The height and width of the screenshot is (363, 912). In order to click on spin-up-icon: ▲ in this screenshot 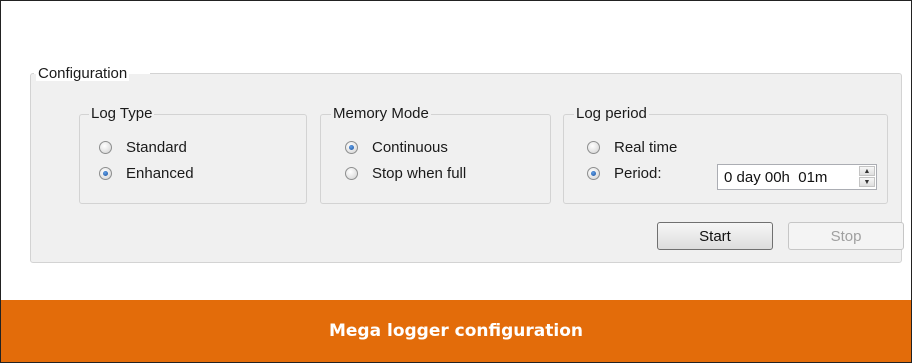, I will do `click(867, 171)`.